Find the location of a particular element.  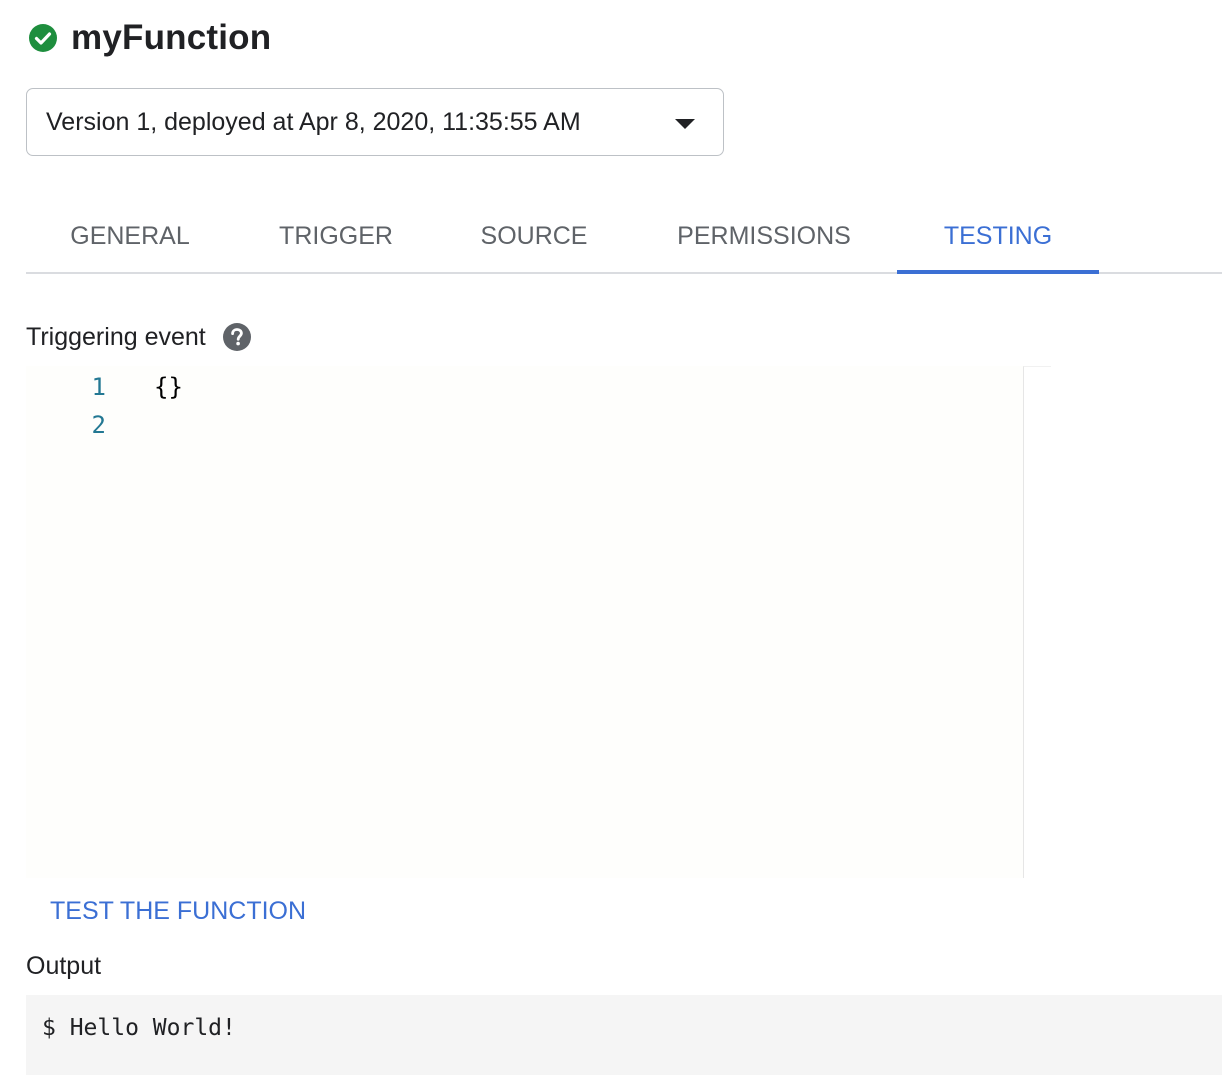

tab-label: GENERAL is located at coordinates (130, 235).